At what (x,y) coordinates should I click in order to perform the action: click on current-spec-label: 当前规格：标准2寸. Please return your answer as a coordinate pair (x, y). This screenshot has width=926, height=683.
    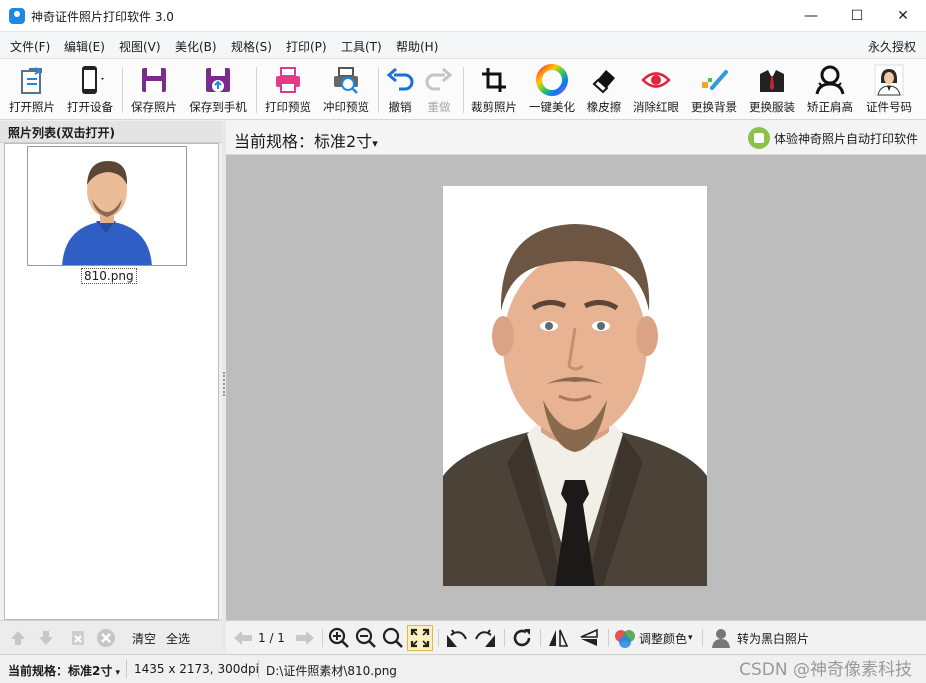
    Looking at the image, I should click on (303, 141).